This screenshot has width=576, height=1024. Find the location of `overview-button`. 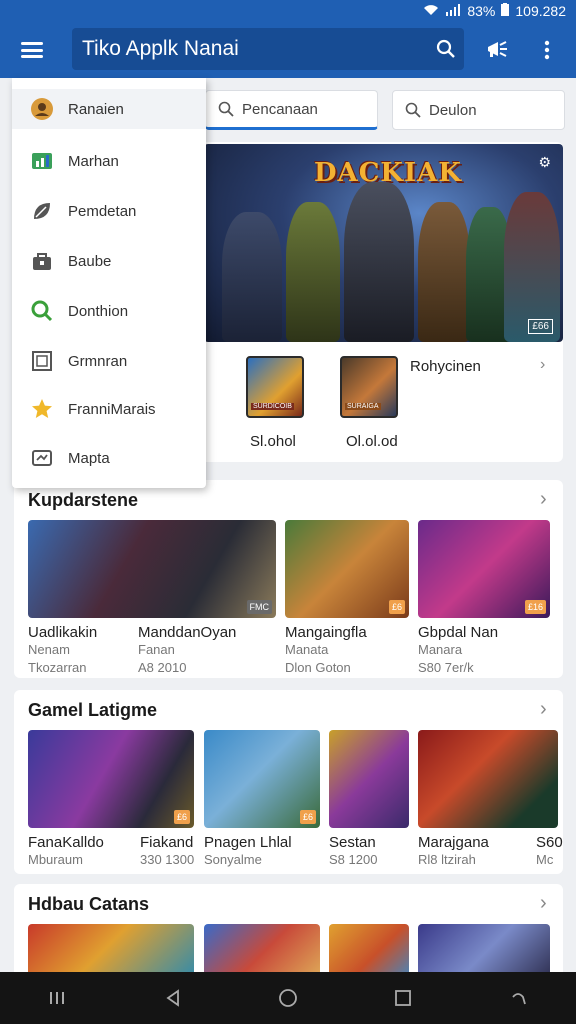

overview-button is located at coordinates (403, 998).